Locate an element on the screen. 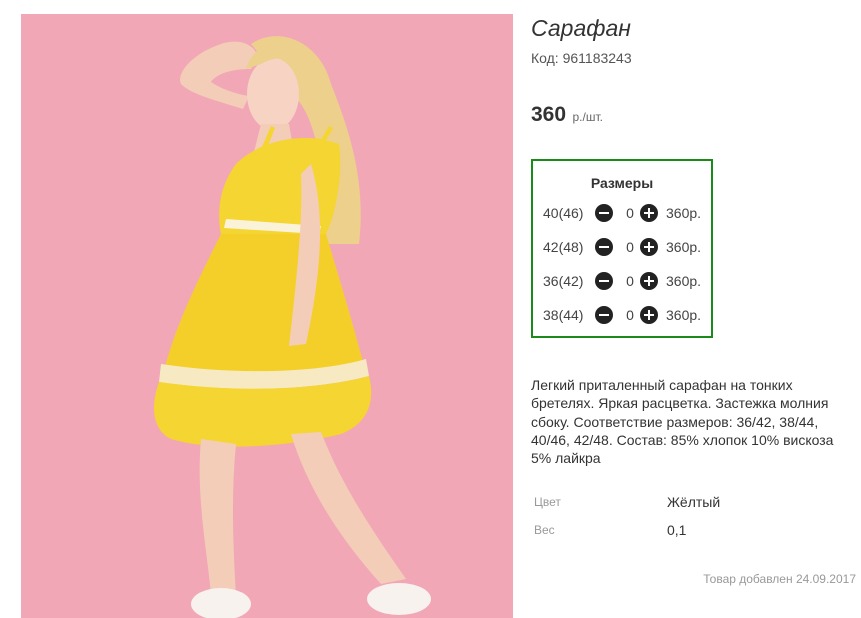  price-amount: 360 is located at coordinates (549, 114).